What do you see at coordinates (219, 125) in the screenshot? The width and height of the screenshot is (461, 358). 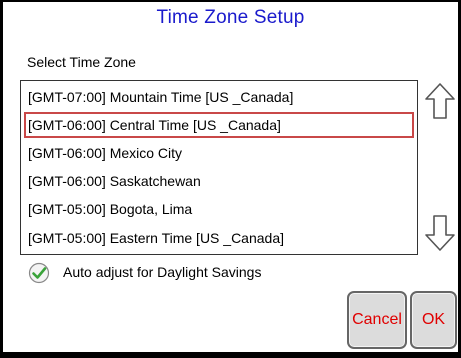 I see `time-zone-option-selected: [GMT-06:00] Central Time [US _Canada]` at bounding box center [219, 125].